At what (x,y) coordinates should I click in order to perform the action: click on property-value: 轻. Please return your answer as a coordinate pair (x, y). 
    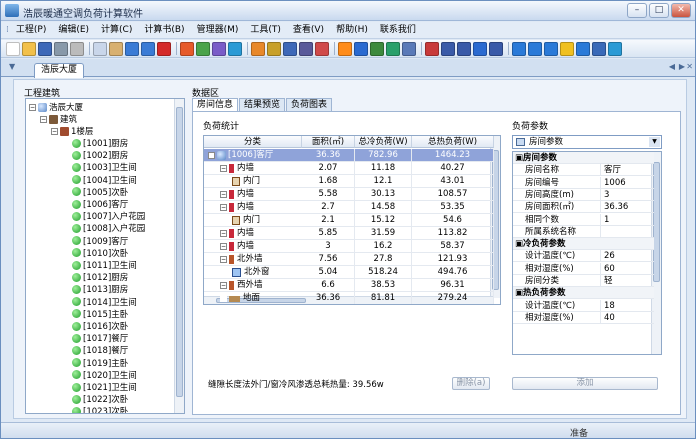
    Looking at the image, I should click on (608, 281).